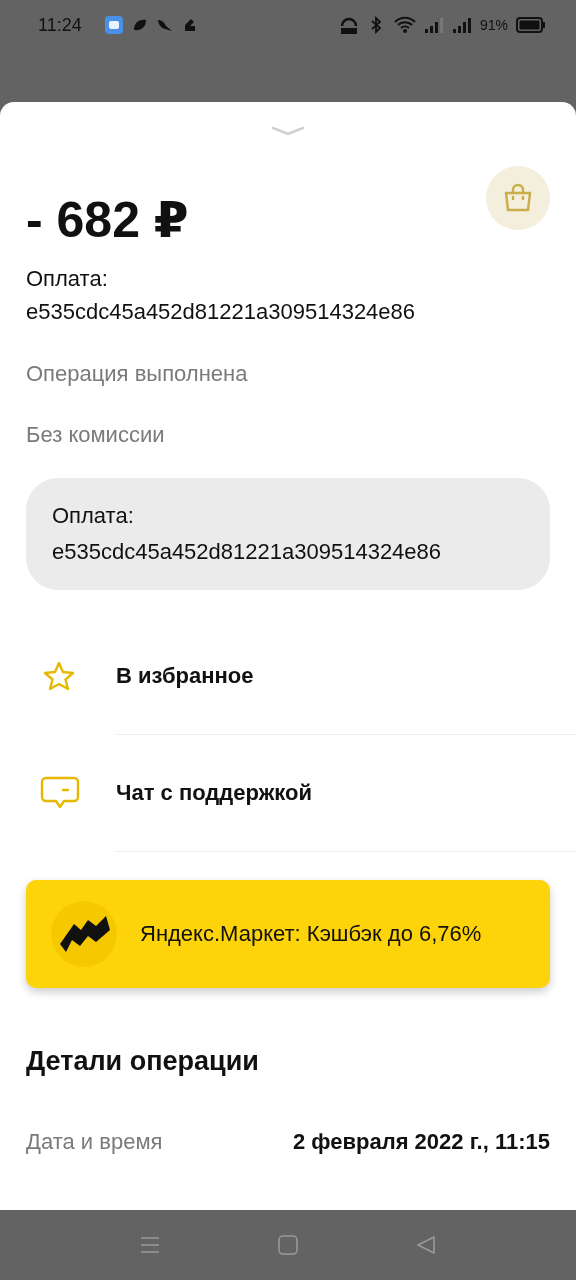 The image size is (576, 1280). Describe the element at coordinates (421, 1142) in the screenshot. I see `detail-value: 2 февраля 2022 г., 11:15` at that location.